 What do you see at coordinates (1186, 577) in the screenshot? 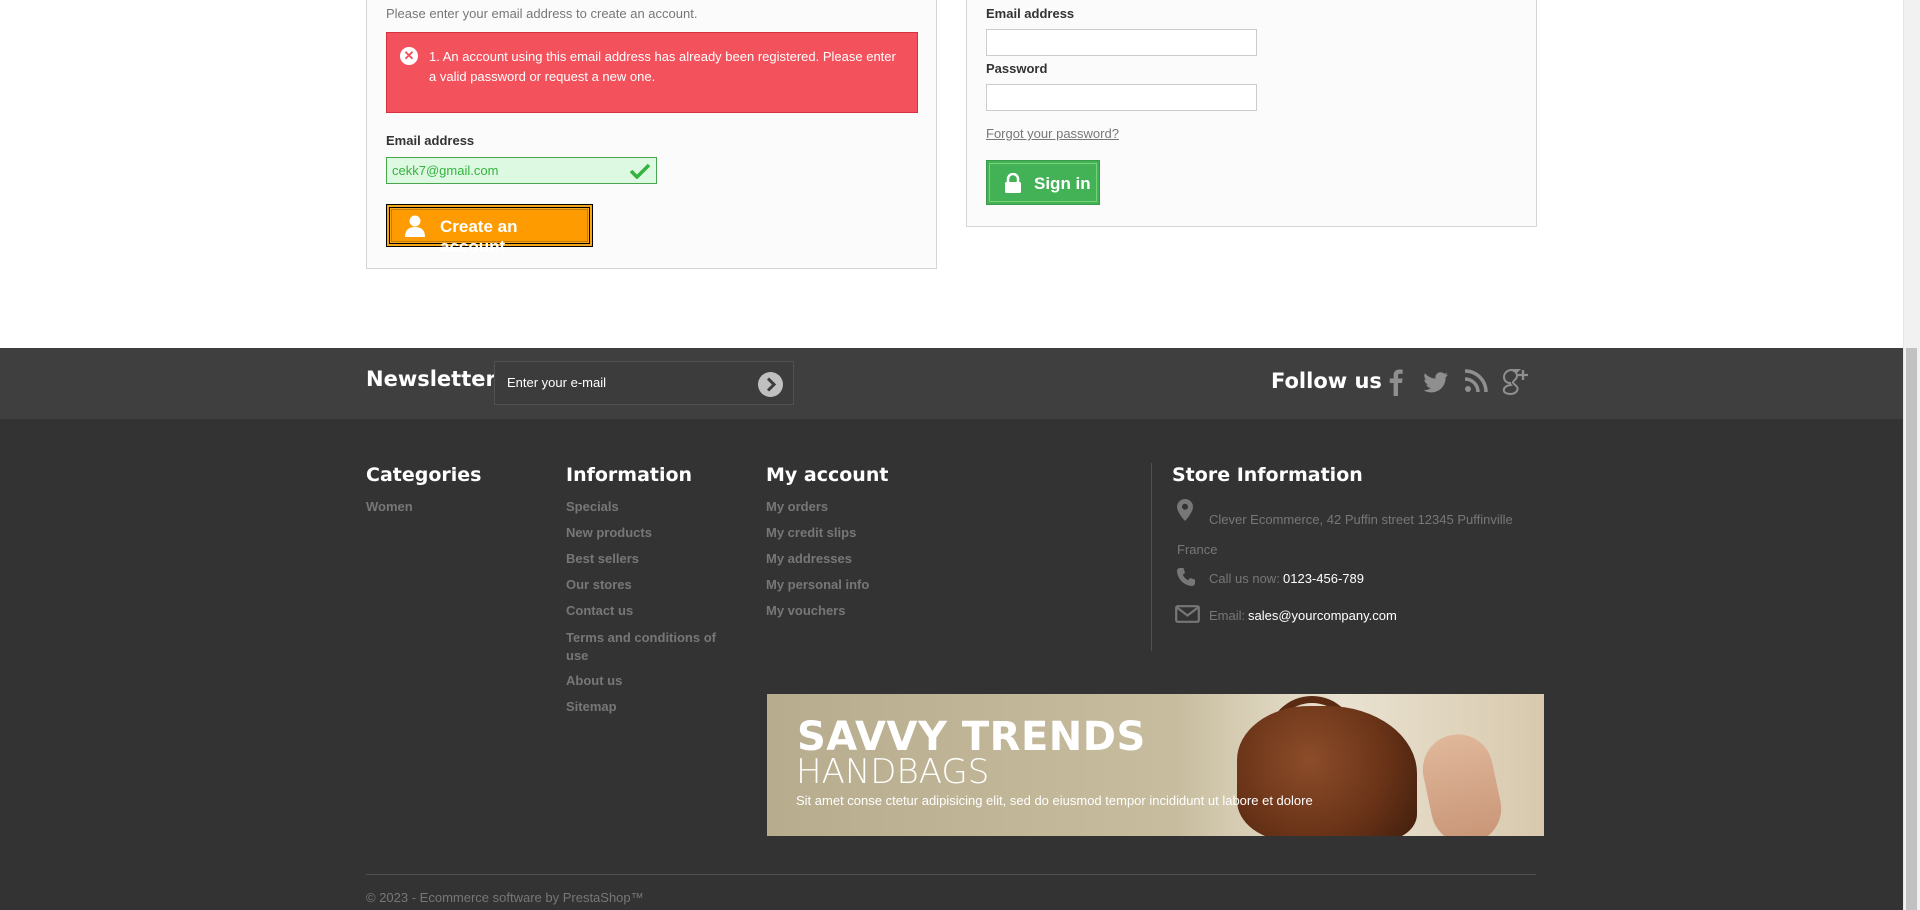
I see `phone-icon` at bounding box center [1186, 577].